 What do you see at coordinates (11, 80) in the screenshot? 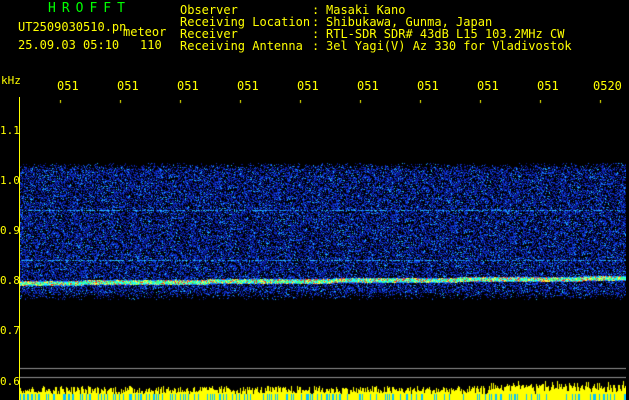
I see `y-axis-unit: kHz` at bounding box center [11, 80].